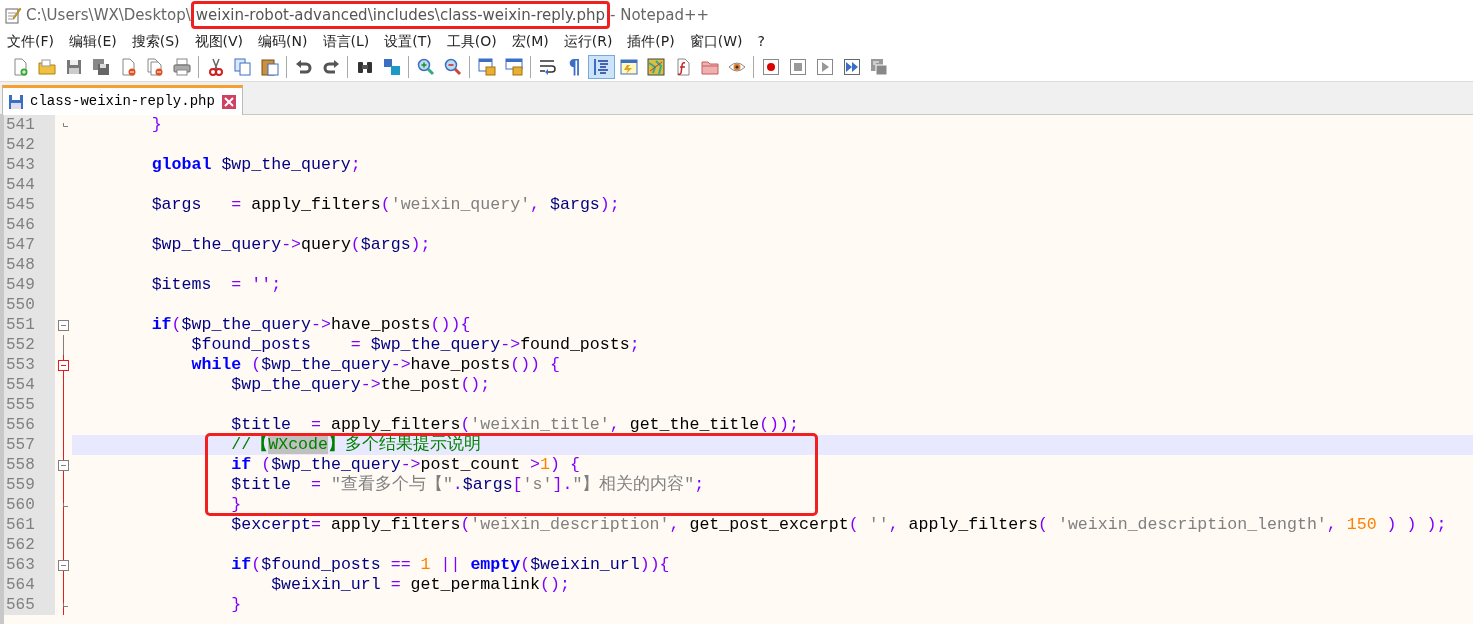  Describe the element at coordinates (770, 66) in the screenshot. I see `record-icon` at that location.